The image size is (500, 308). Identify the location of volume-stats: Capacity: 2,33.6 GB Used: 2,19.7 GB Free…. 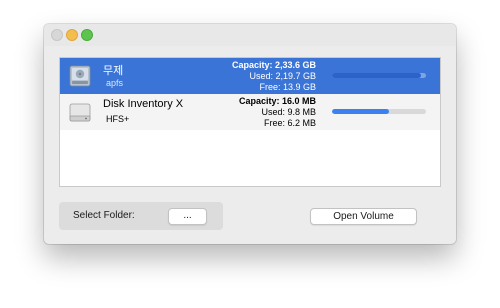
(274, 76).